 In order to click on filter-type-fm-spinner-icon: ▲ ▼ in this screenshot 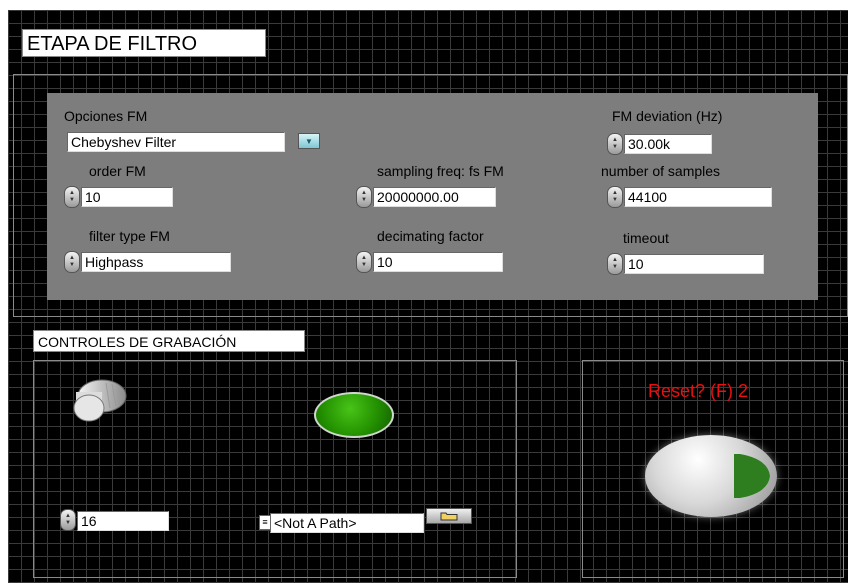, I will do `click(72, 262)`.